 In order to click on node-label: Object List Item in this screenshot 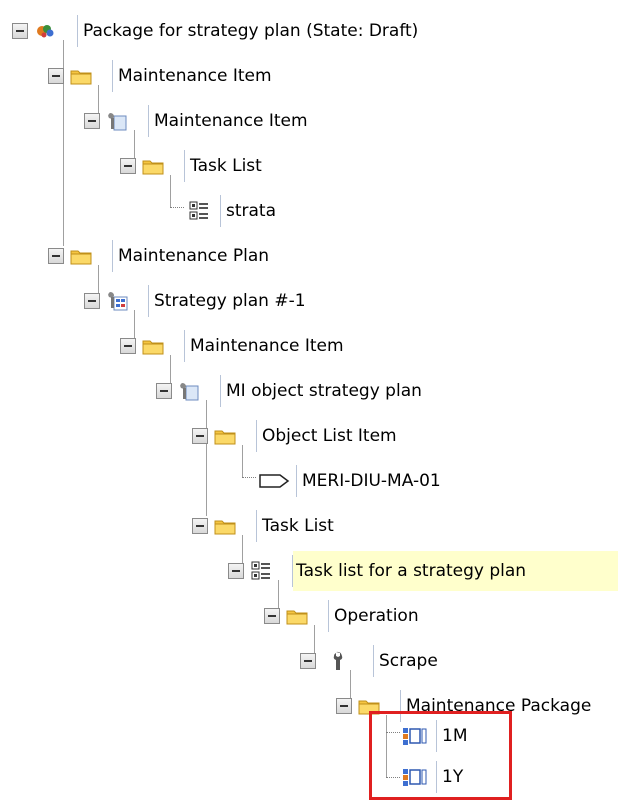, I will do `click(329, 436)`.